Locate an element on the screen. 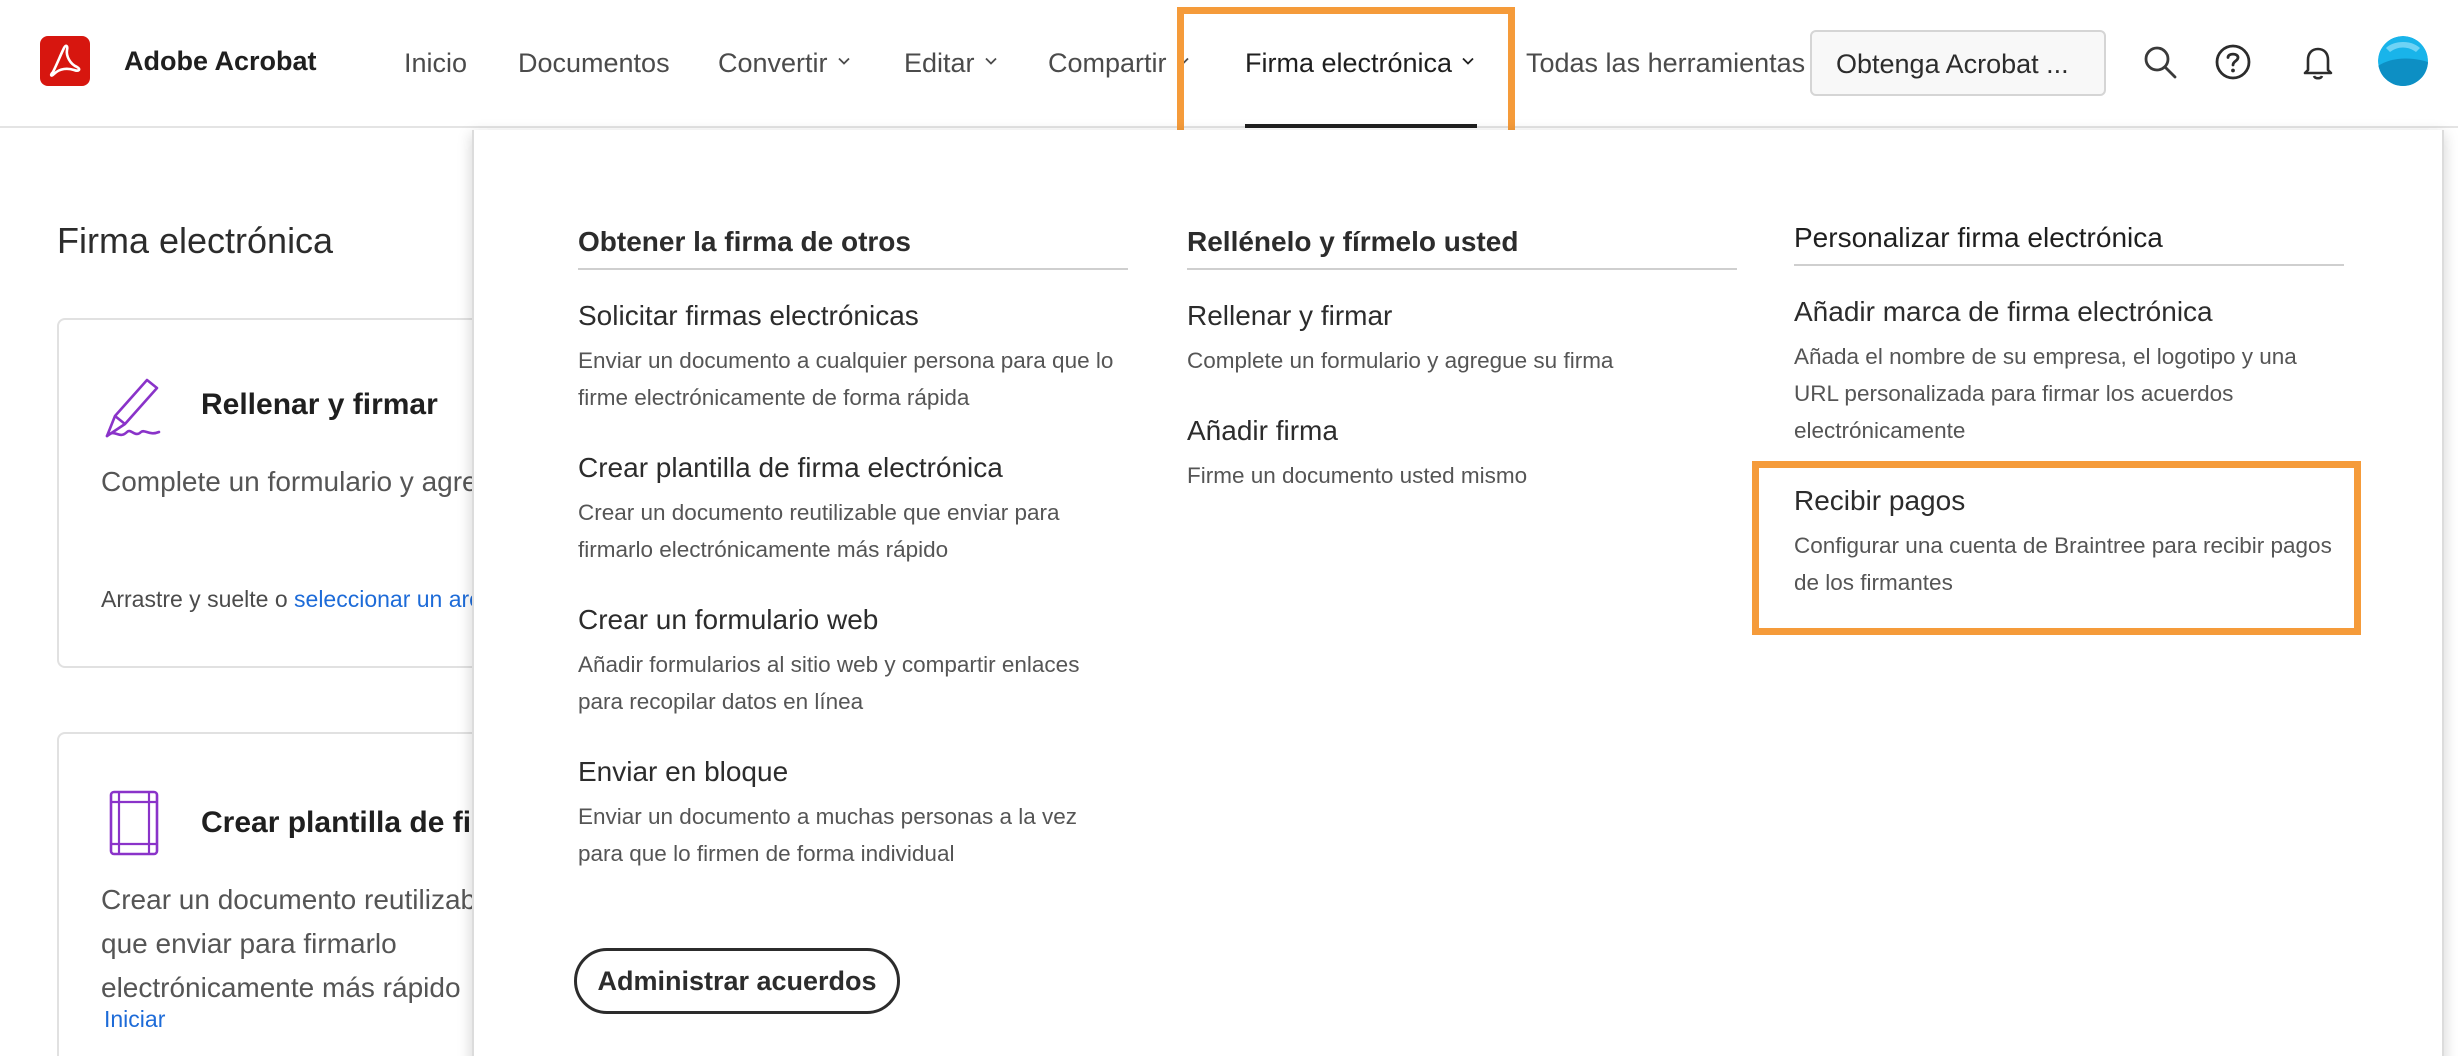 The image size is (2458, 1056). nav-compartir: Compartir is located at coordinates (1119, 63).